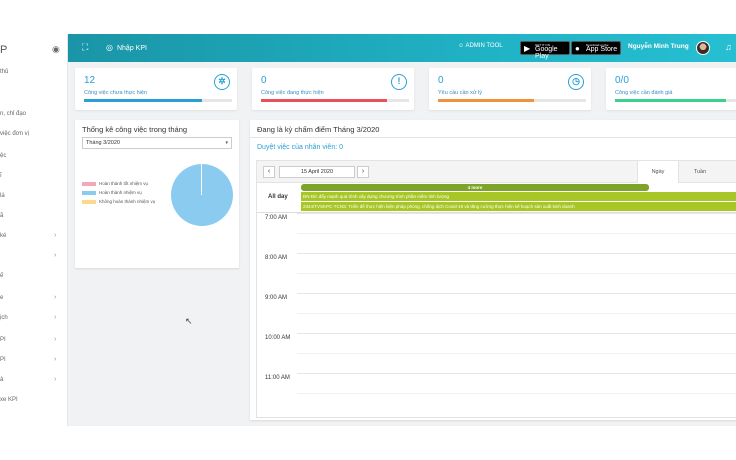 This screenshot has height=460, width=736. I want to click on admin-tool-link: ☺ ADMIN TOOL, so click(480, 46).